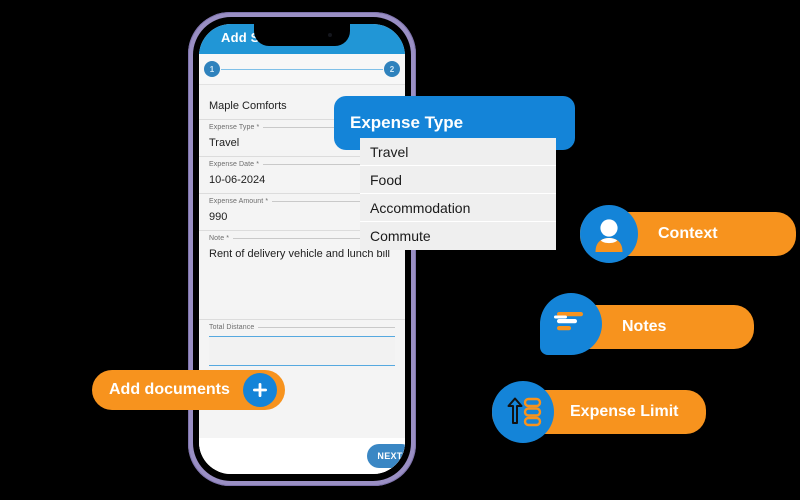 This screenshot has height=500, width=800. I want to click on total-distance-input, so click(302, 351).